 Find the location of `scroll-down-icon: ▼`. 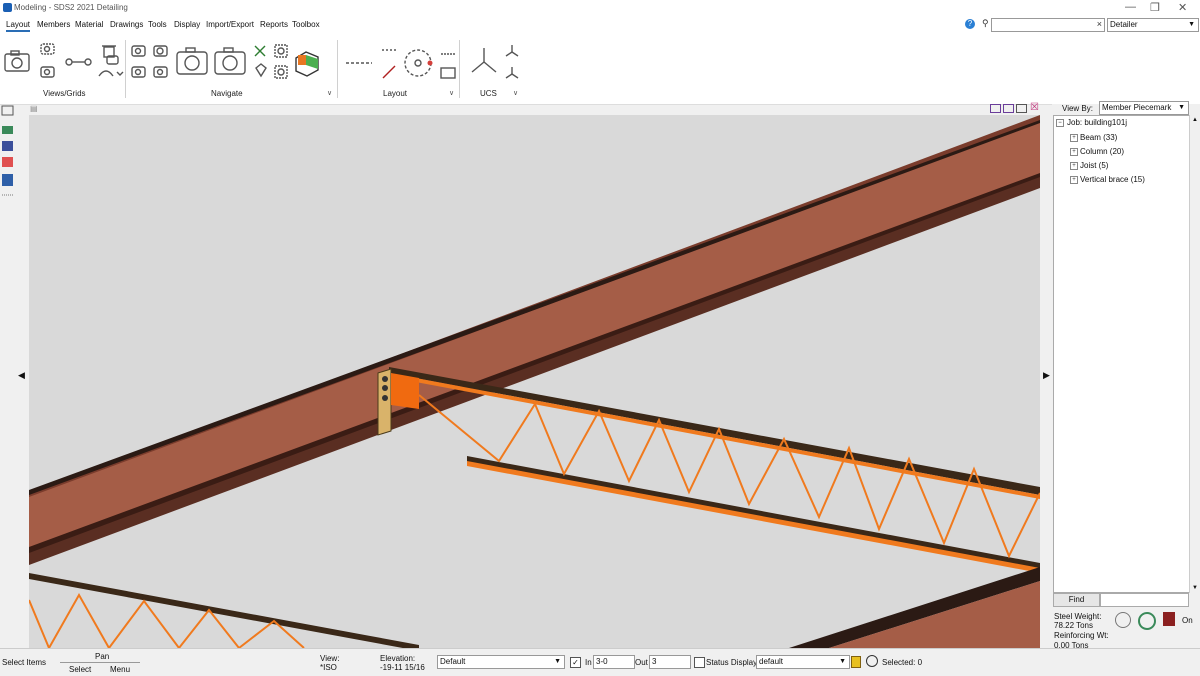

scroll-down-icon: ▼ is located at coordinates (1195, 588).